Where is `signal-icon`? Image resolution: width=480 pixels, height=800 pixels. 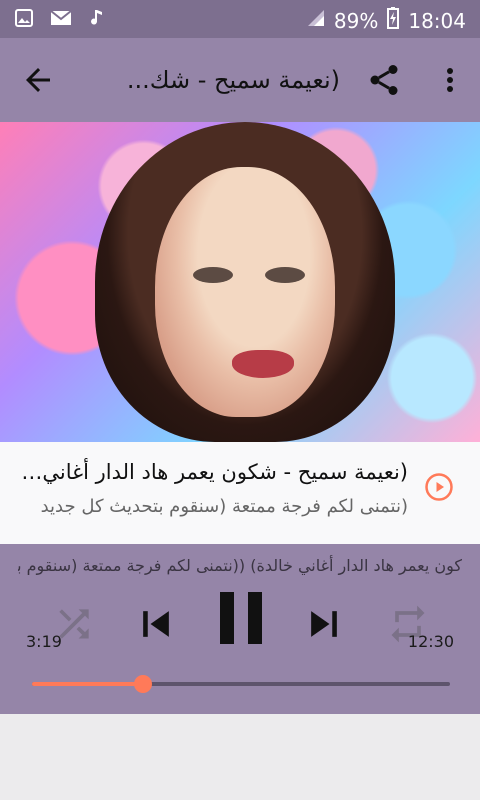
signal-icon is located at coordinates (316, 20).